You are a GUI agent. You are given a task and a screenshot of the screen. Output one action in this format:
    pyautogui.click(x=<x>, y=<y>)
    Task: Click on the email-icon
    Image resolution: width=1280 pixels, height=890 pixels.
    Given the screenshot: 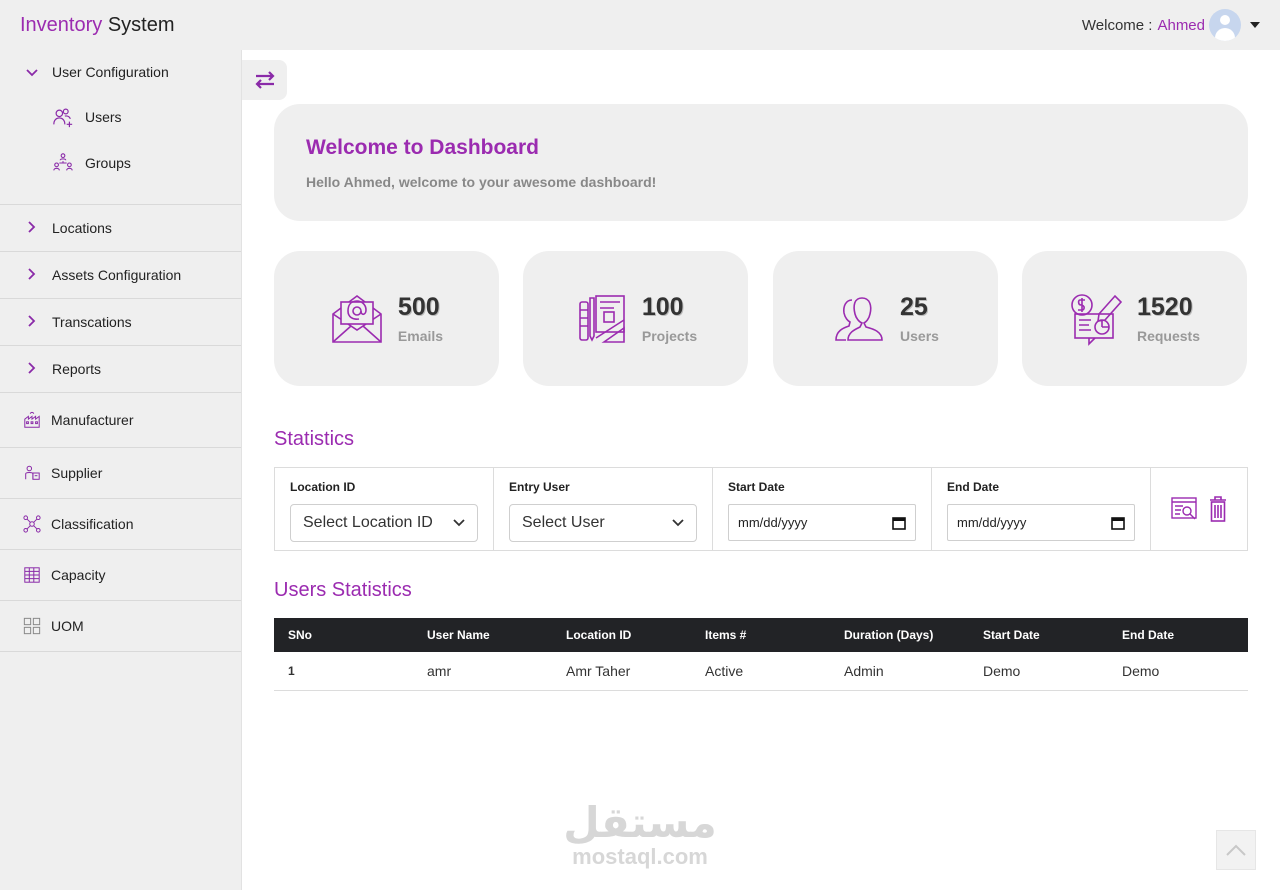 What is the action you would take?
    pyautogui.click(x=357, y=318)
    